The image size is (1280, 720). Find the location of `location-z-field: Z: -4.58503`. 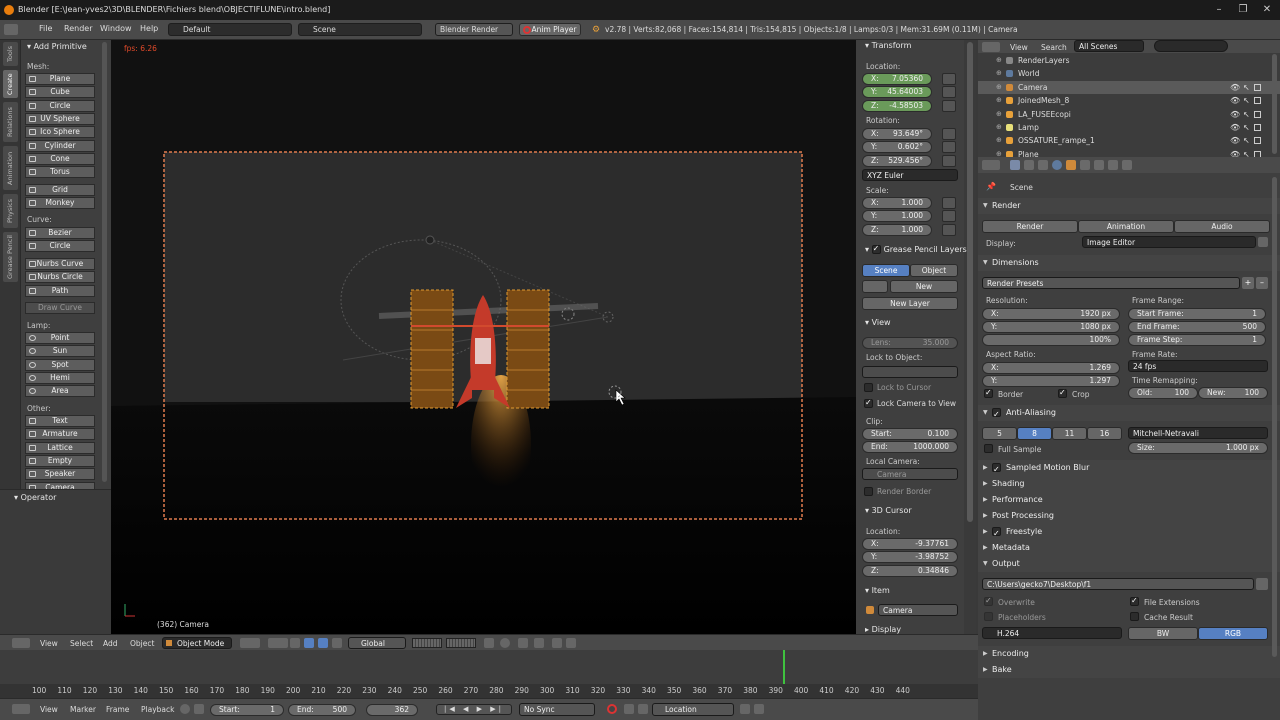

location-z-field: Z: -4.58503 is located at coordinates (897, 105).